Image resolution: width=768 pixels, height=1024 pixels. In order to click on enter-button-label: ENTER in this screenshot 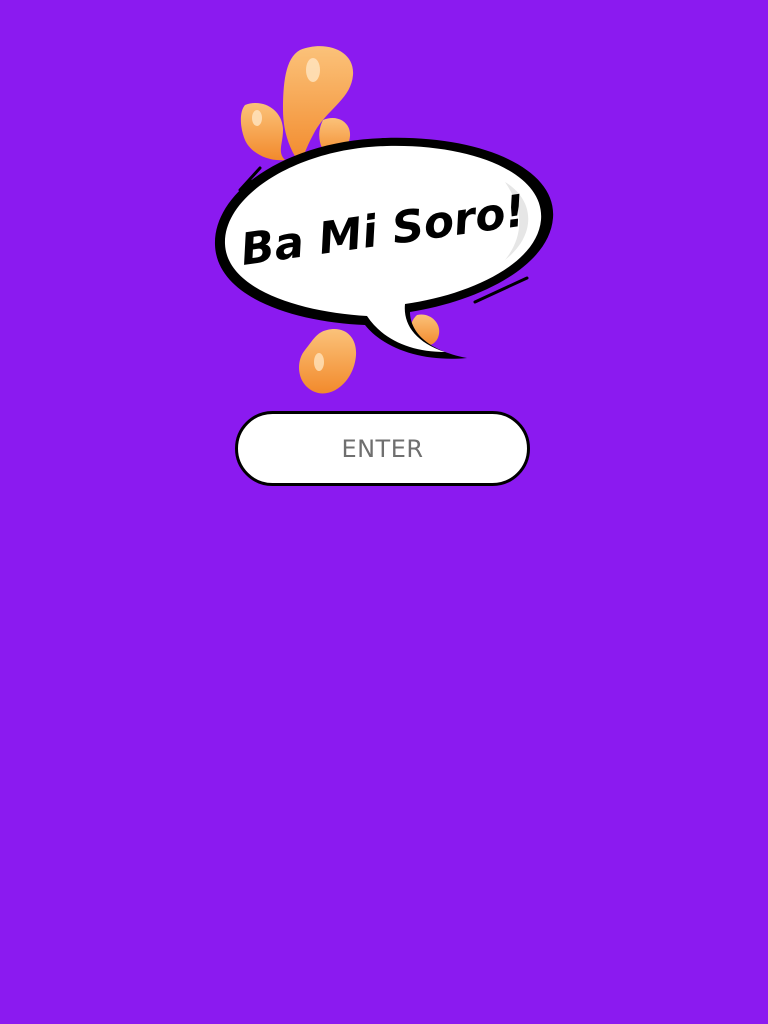, I will do `click(382, 448)`.